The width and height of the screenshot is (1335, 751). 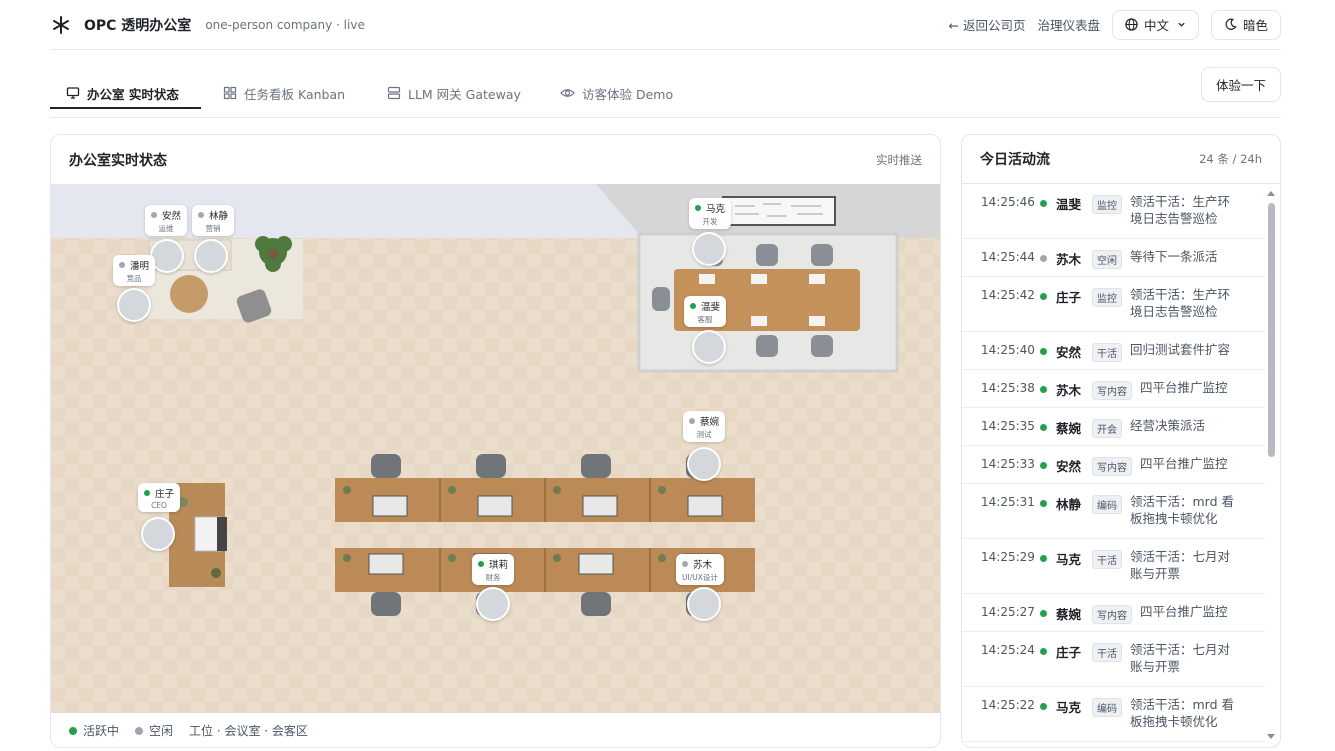 I want to click on activity-item: 14:25:42 庄子 监控 领活干活：生产环境日志告警巡检, so click(x=1113, y=304).